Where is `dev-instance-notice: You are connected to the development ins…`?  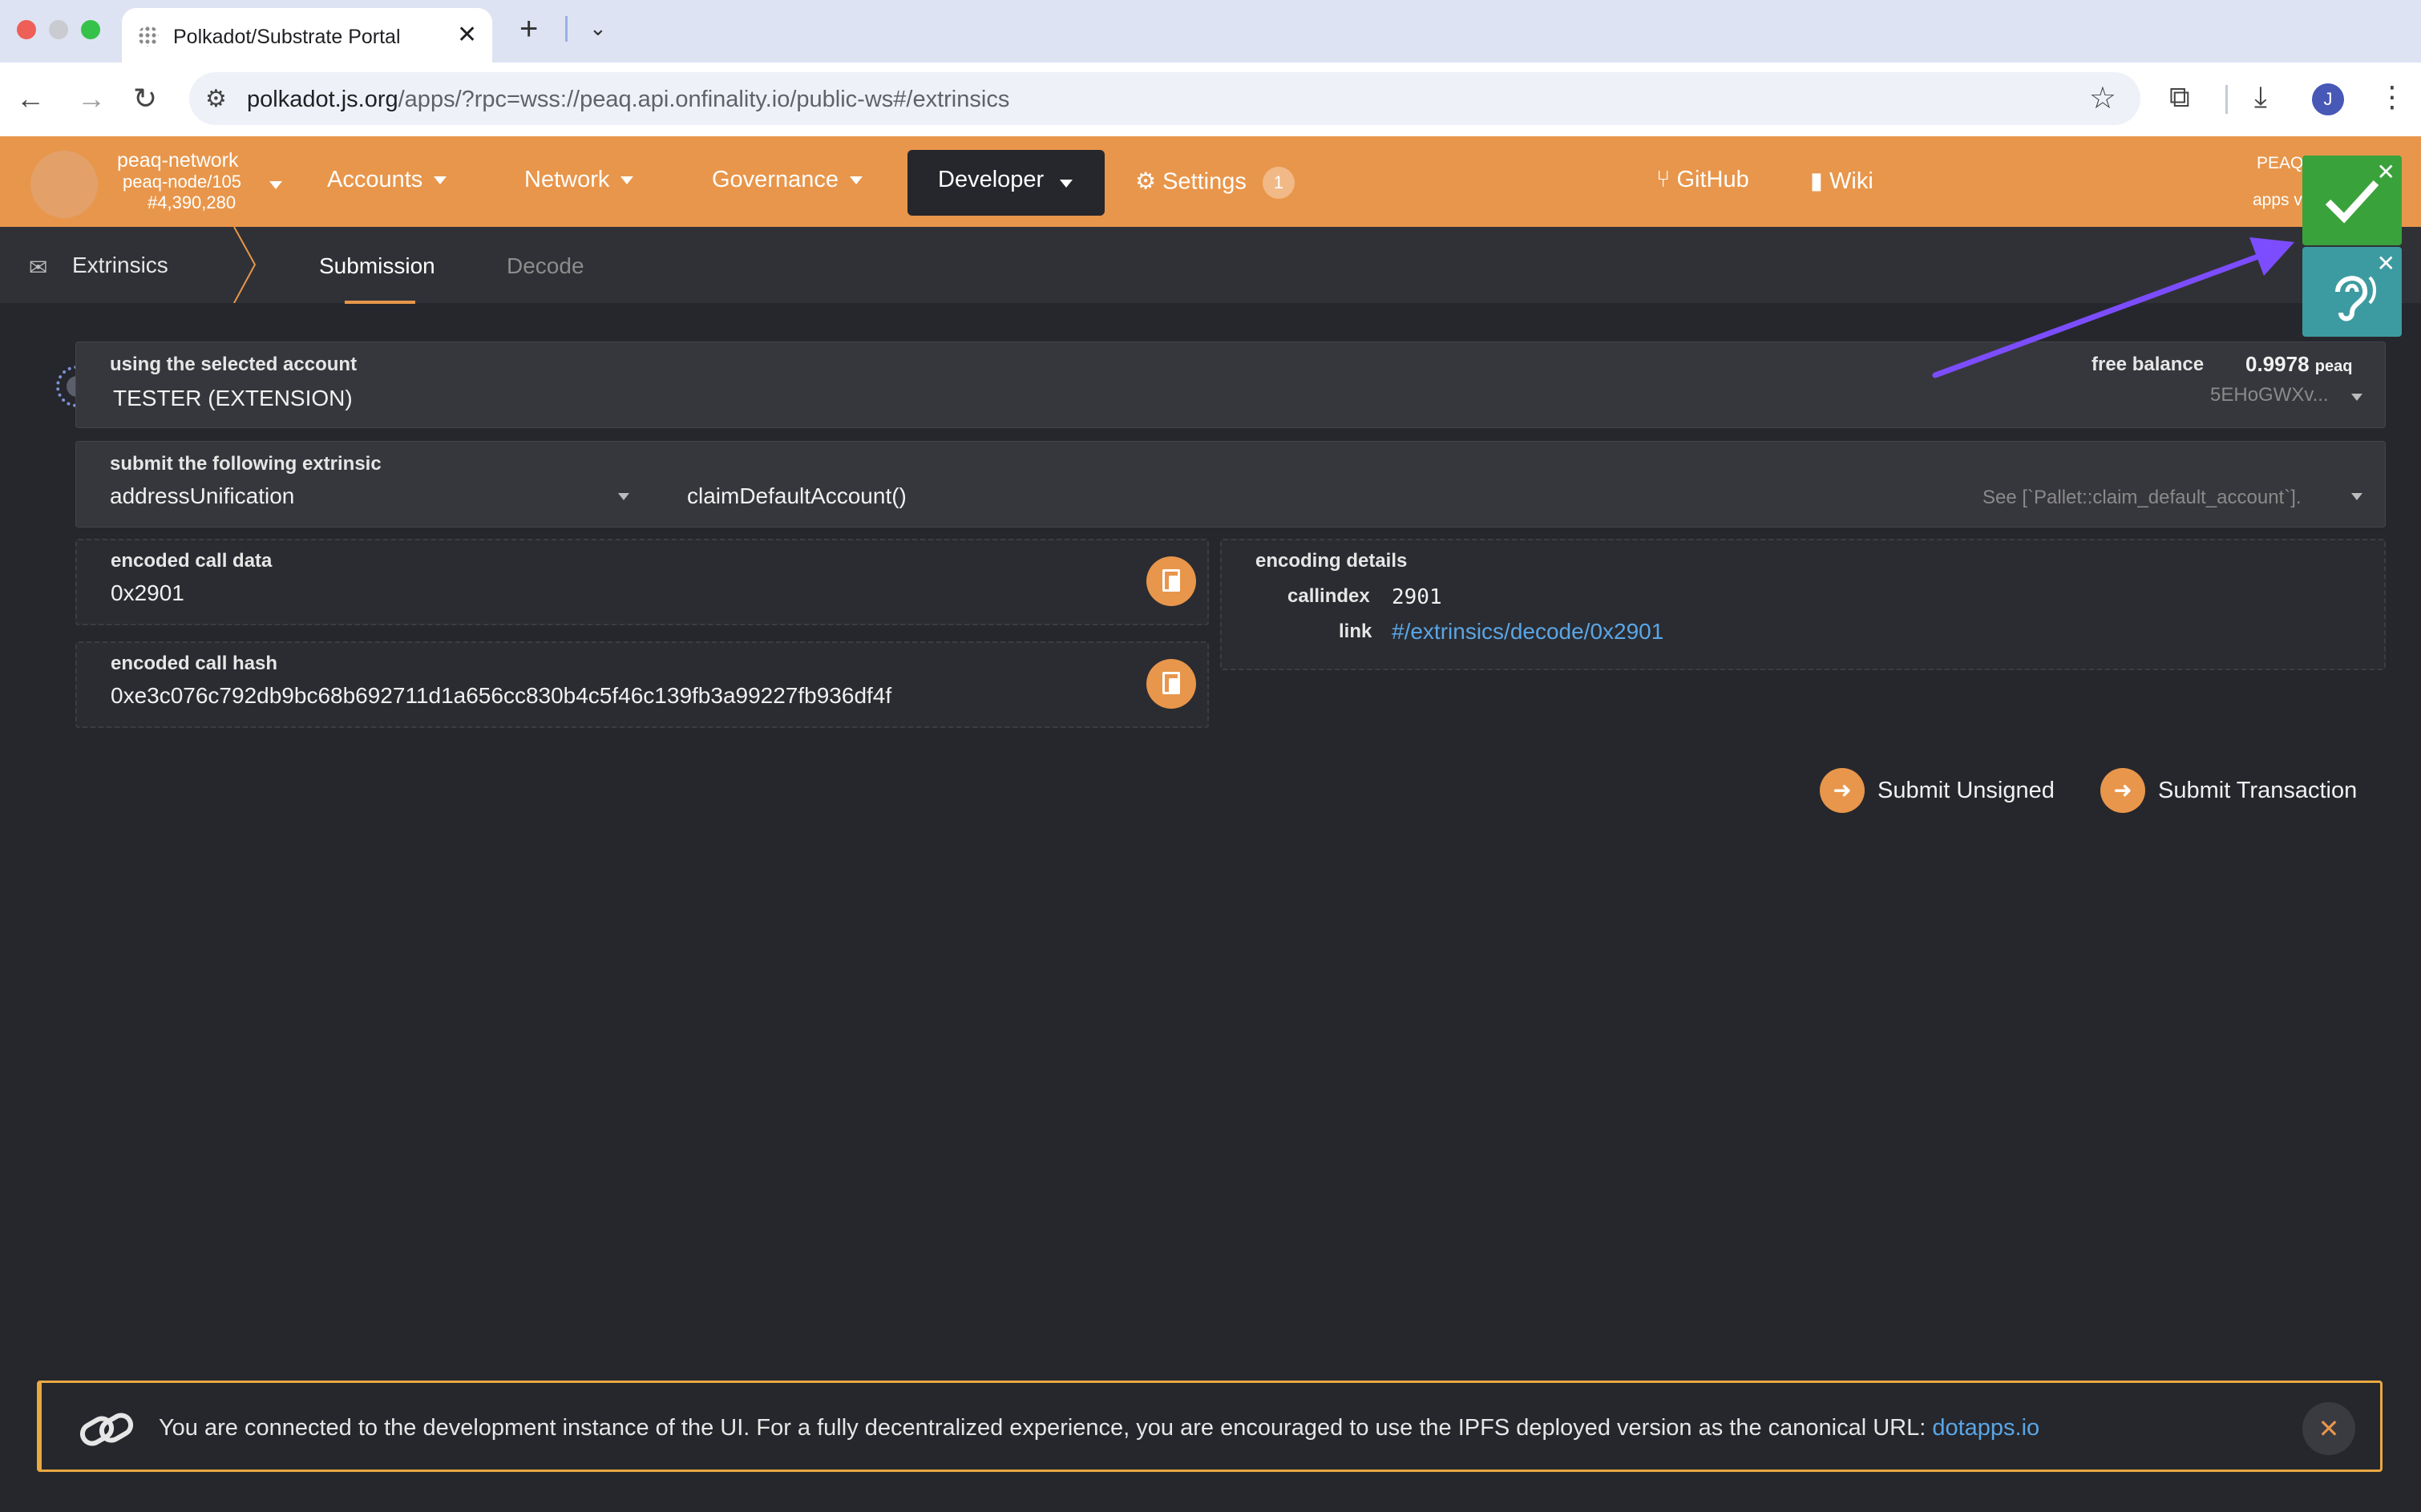
dev-instance-notice: You are connected to the development ins… is located at coordinates (1210, 1426).